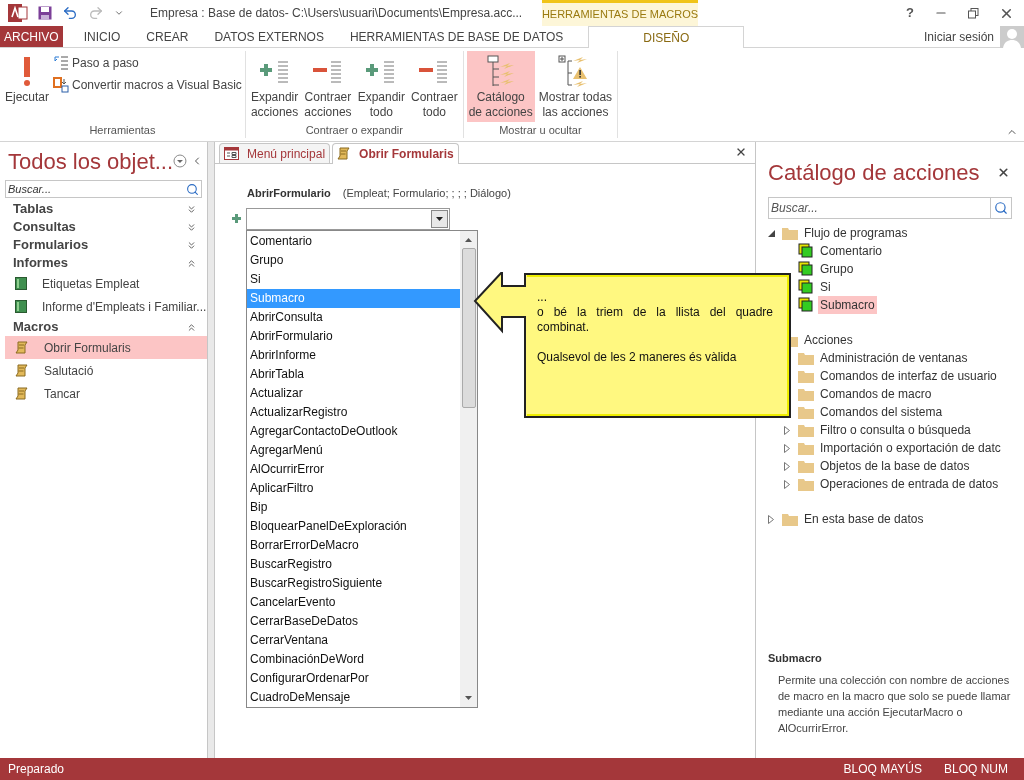 The width and height of the screenshot is (1024, 780). I want to click on tree-item: Acciones, so click(828, 340).